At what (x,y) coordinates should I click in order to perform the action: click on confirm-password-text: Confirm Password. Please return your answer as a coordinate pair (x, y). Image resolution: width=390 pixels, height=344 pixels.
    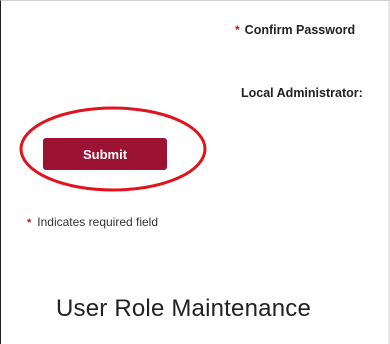
    Looking at the image, I should click on (300, 30).